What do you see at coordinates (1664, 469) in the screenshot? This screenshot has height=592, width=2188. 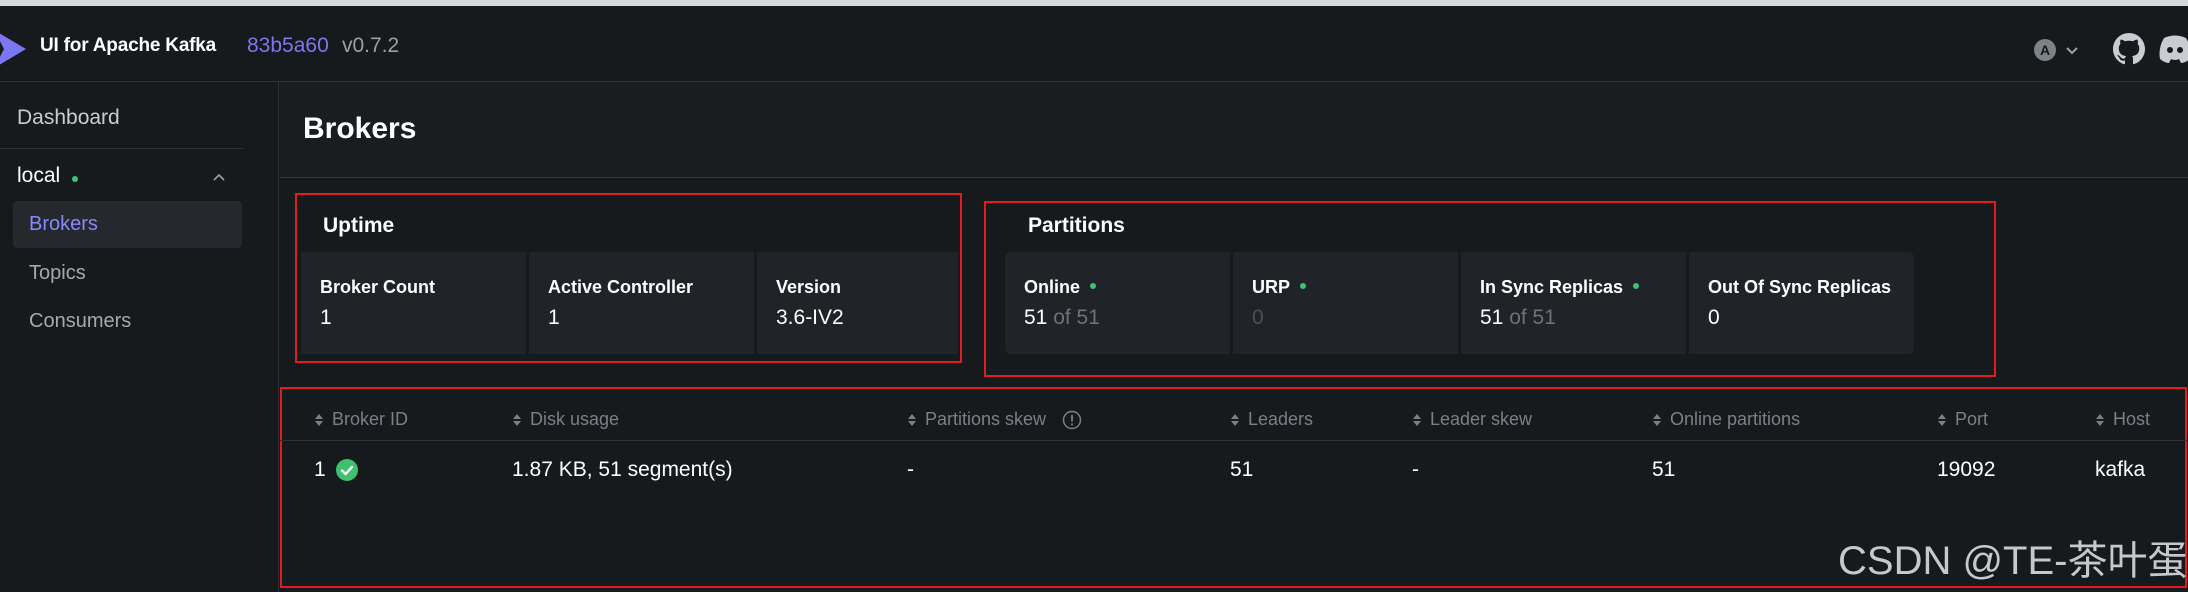 I see `cell-online-partitions: 51` at bounding box center [1664, 469].